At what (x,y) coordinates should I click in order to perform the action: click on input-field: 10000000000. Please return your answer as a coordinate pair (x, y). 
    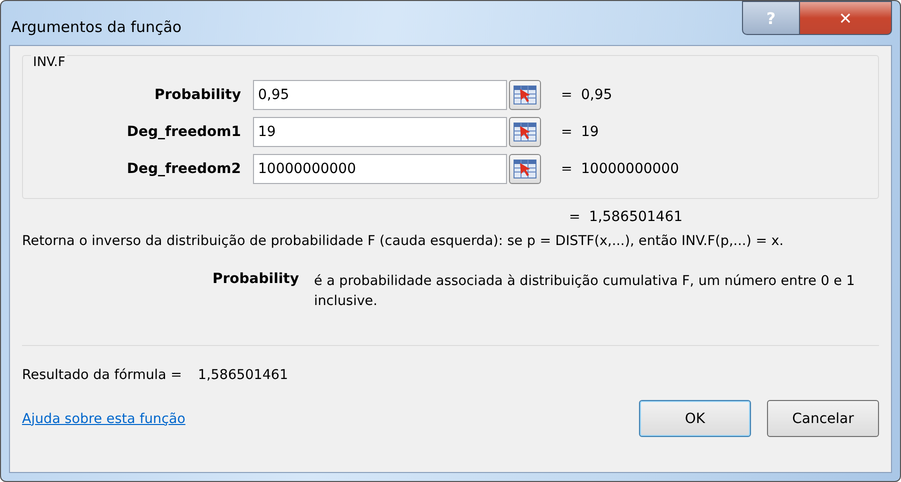
    Looking at the image, I should click on (380, 169).